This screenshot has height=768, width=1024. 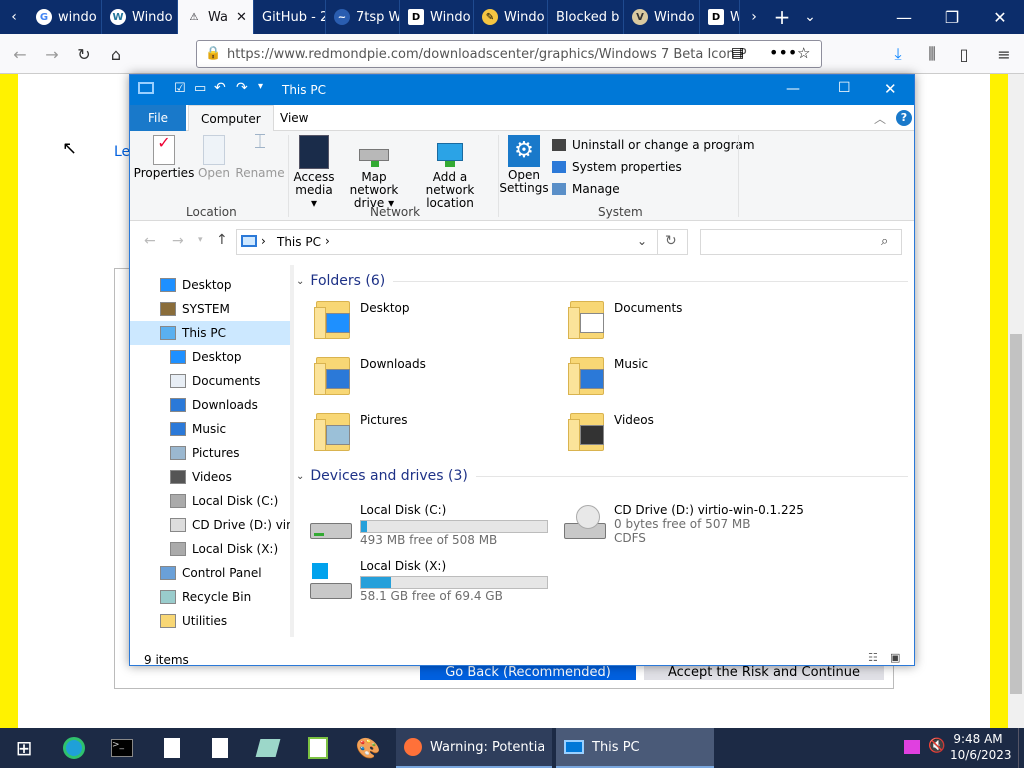 I want to click on details-view-icon: ☷, so click(x=873, y=657).